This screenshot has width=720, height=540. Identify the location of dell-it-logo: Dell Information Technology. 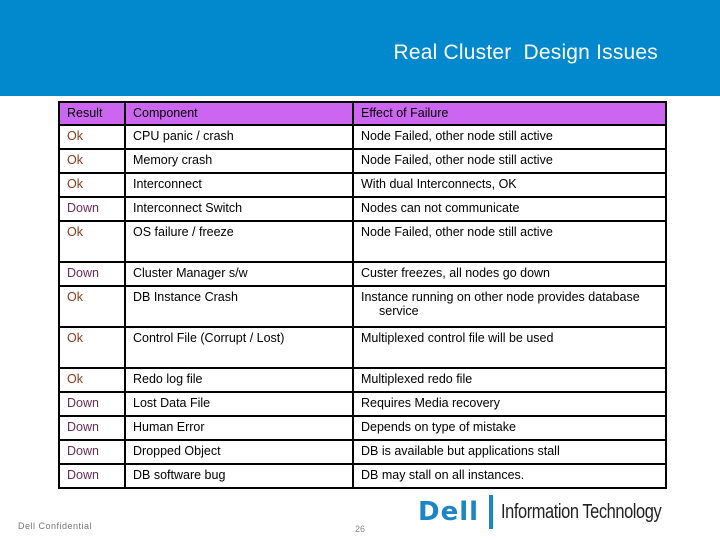
(557, 512).